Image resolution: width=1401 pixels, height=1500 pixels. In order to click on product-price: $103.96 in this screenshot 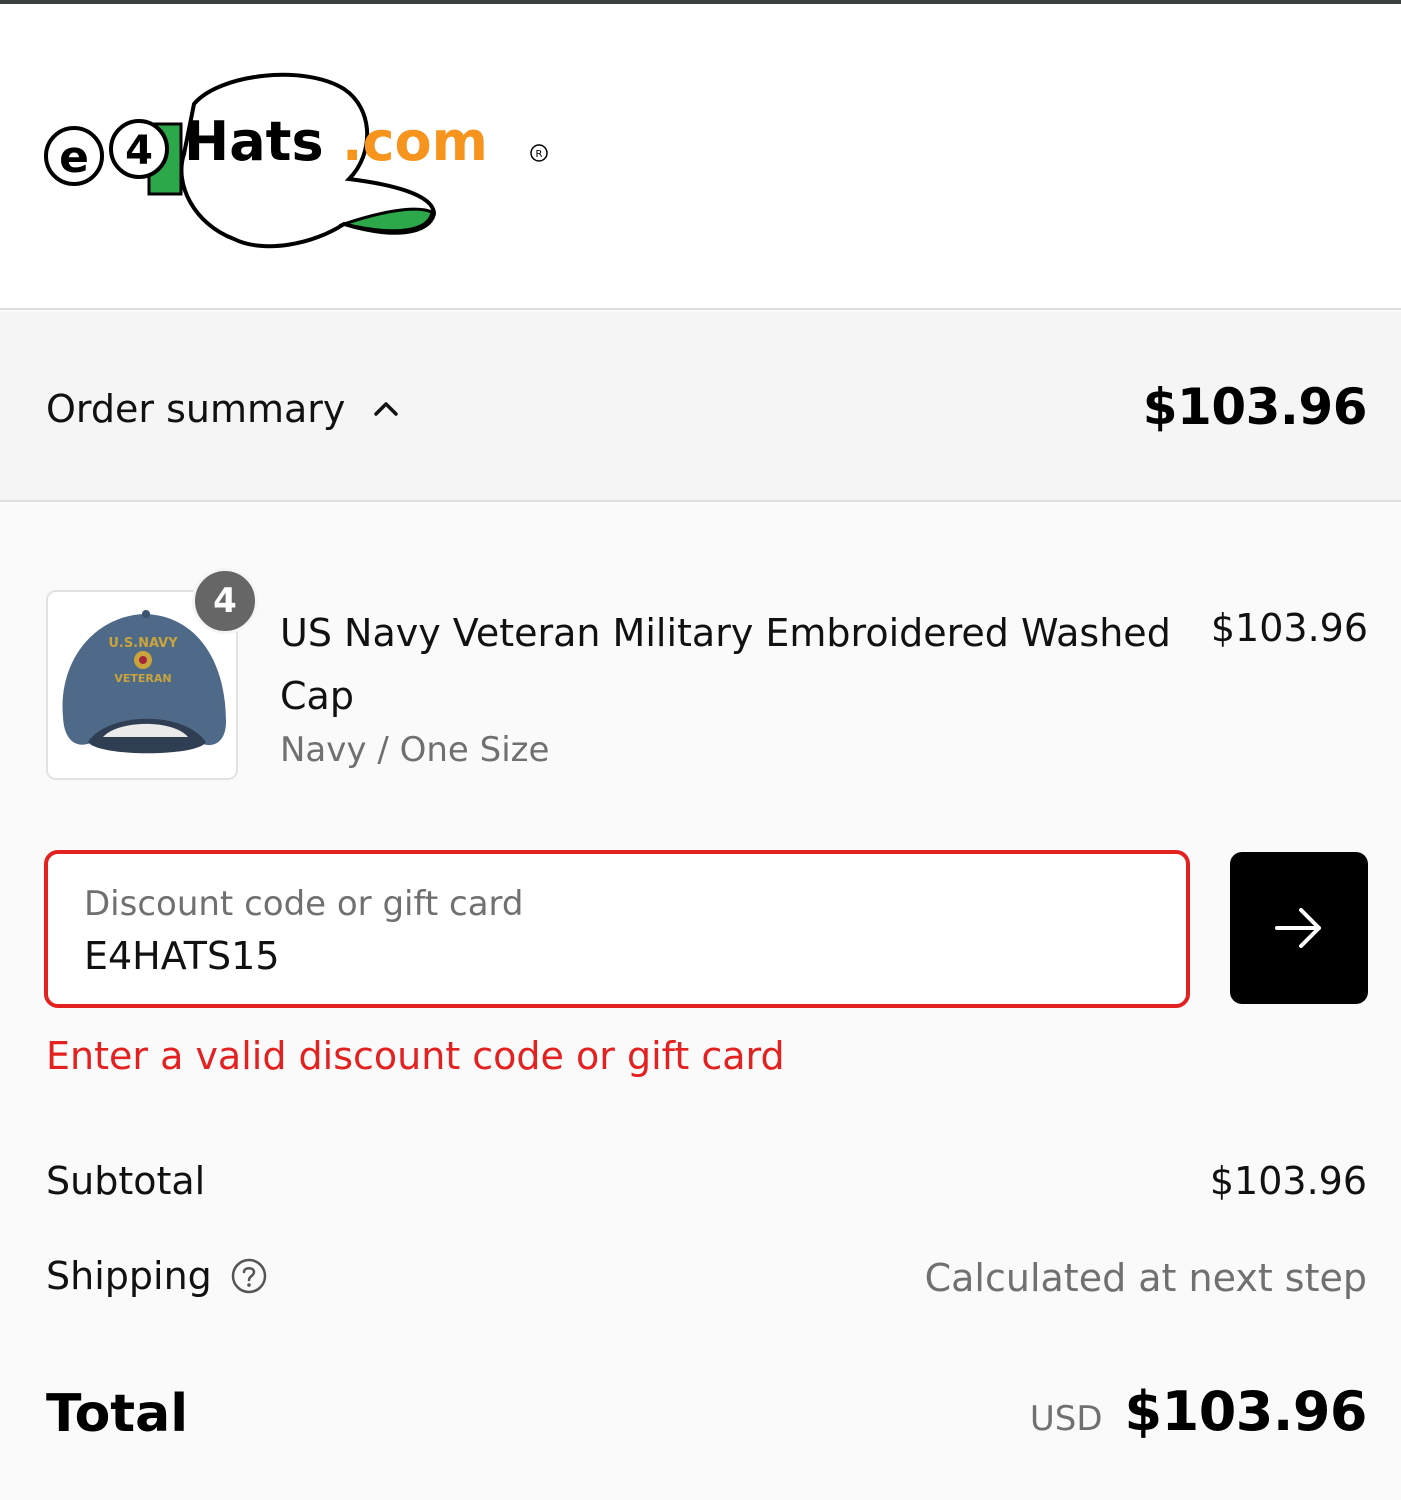, I will do `click(1289, 628)`.